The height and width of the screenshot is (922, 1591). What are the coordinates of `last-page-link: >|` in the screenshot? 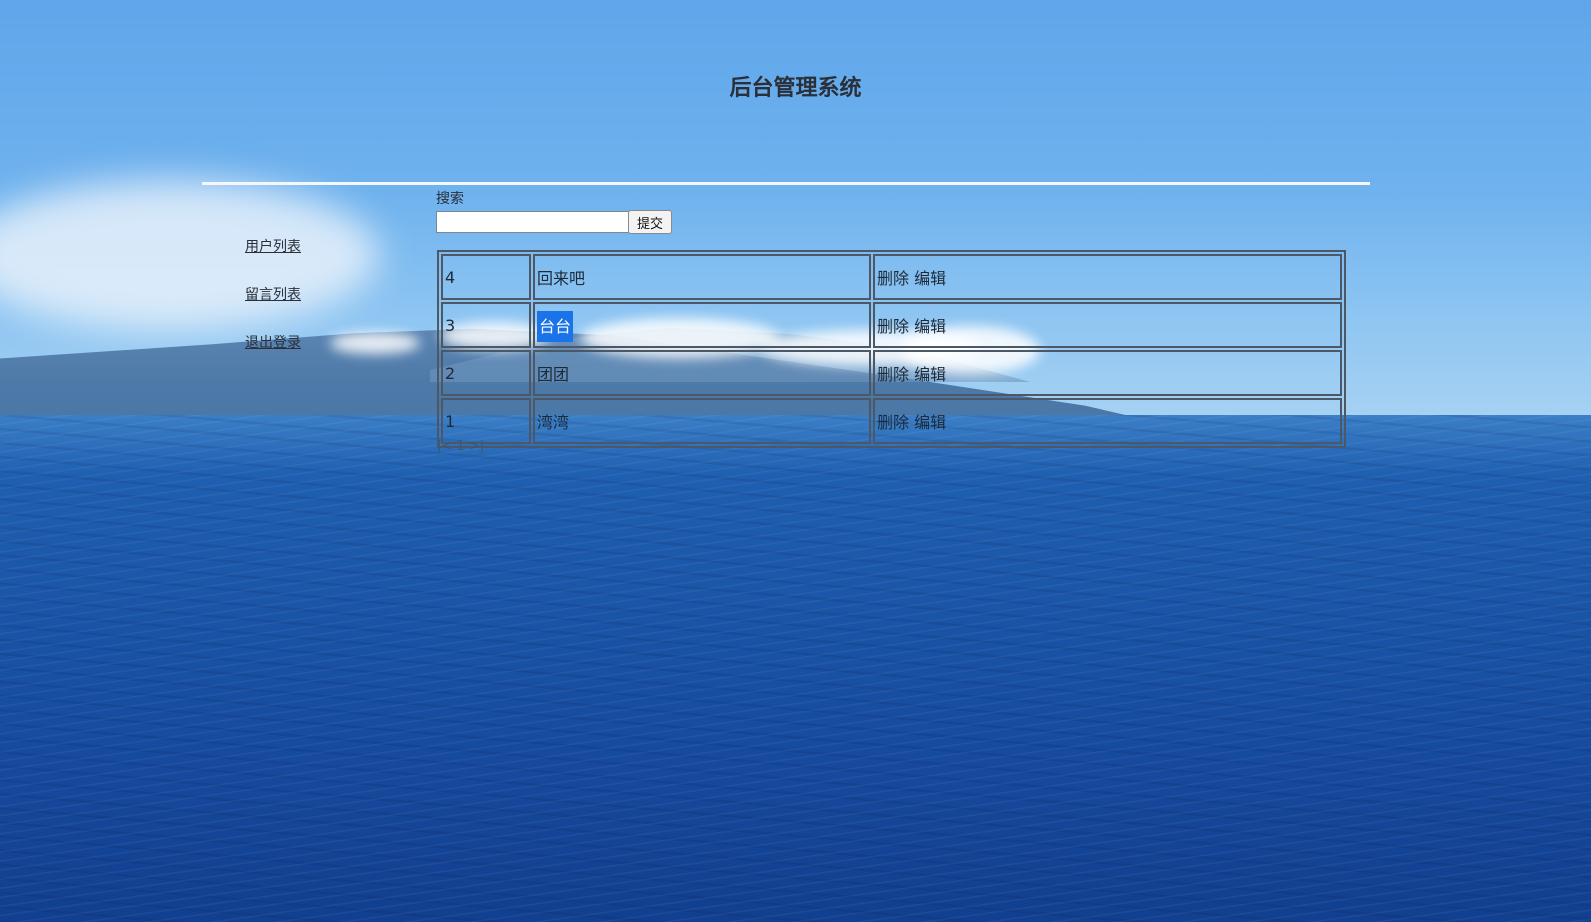 It's located at (476, 446).